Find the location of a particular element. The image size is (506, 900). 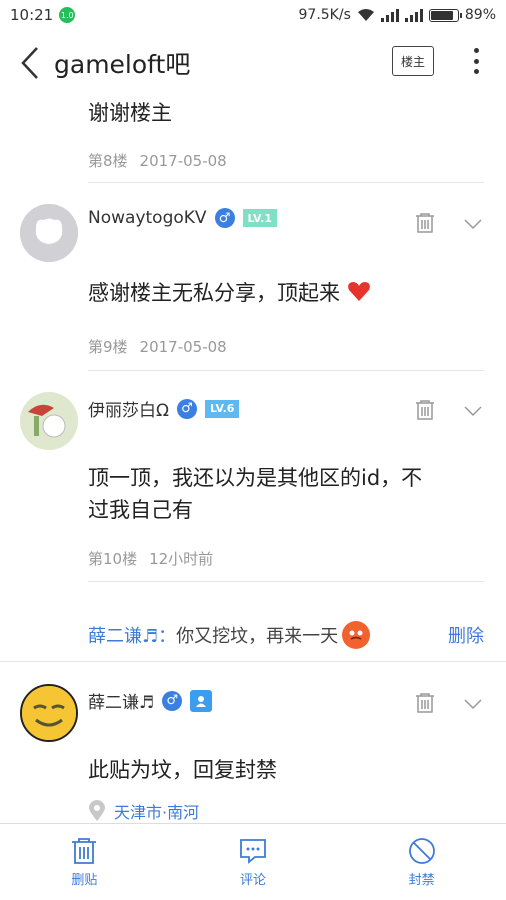

level-badge: LV.1 is located at coordinates (259, 218).